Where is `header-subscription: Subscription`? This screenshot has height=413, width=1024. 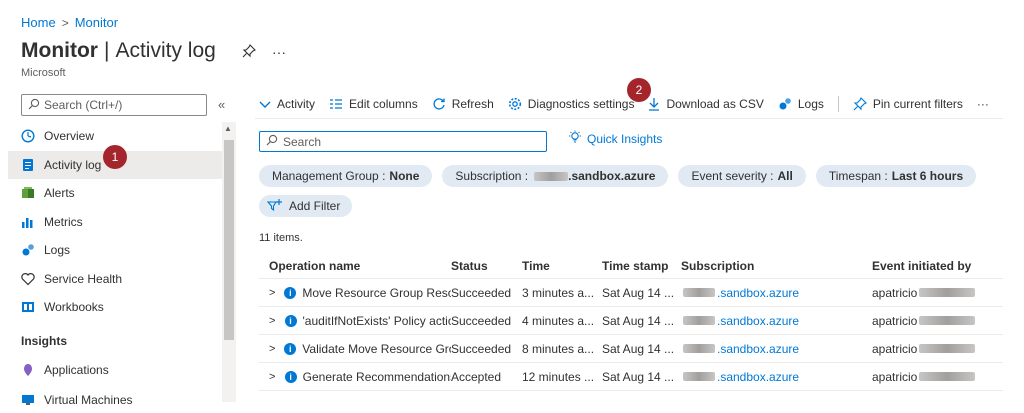 header-subscription: Subscription is located at coordinates (776, 266).